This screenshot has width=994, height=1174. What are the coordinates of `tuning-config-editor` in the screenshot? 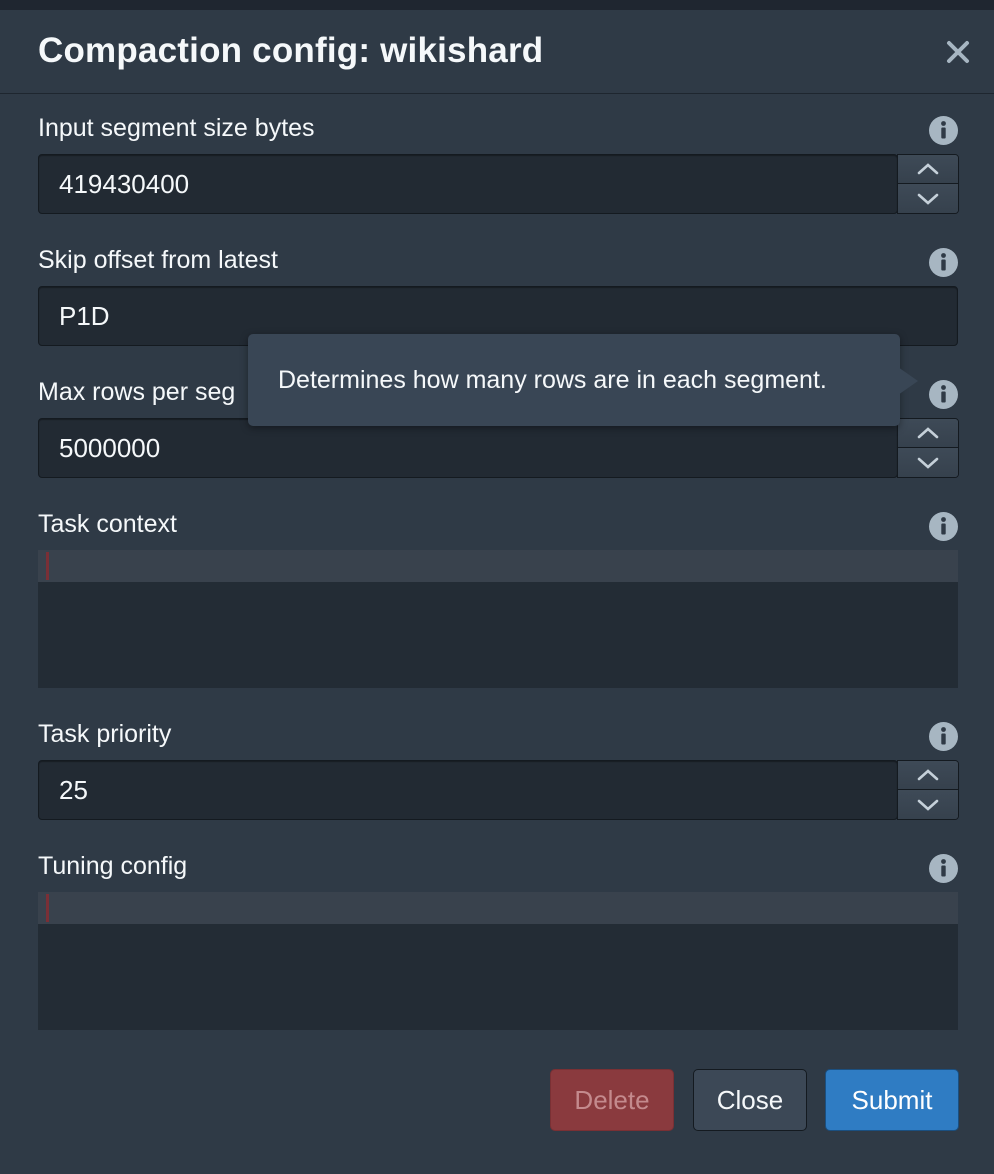 It's located at (498, 961).